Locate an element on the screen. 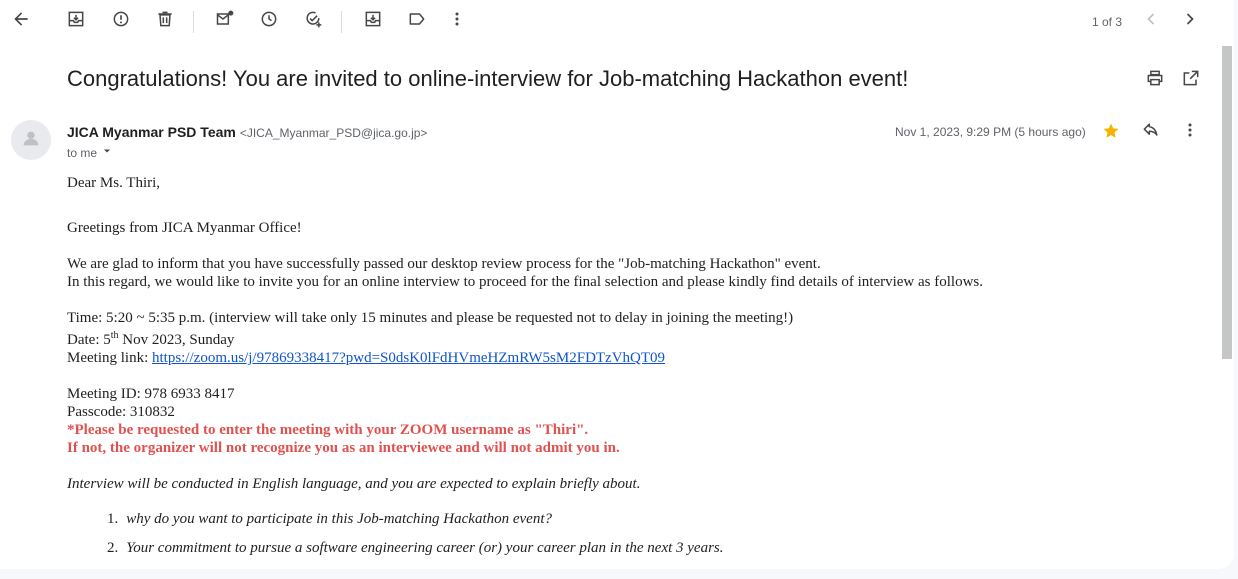 The height and width of the screenshot is (579, 1238). mark-unread-icon is located at coordinates (225, 21).